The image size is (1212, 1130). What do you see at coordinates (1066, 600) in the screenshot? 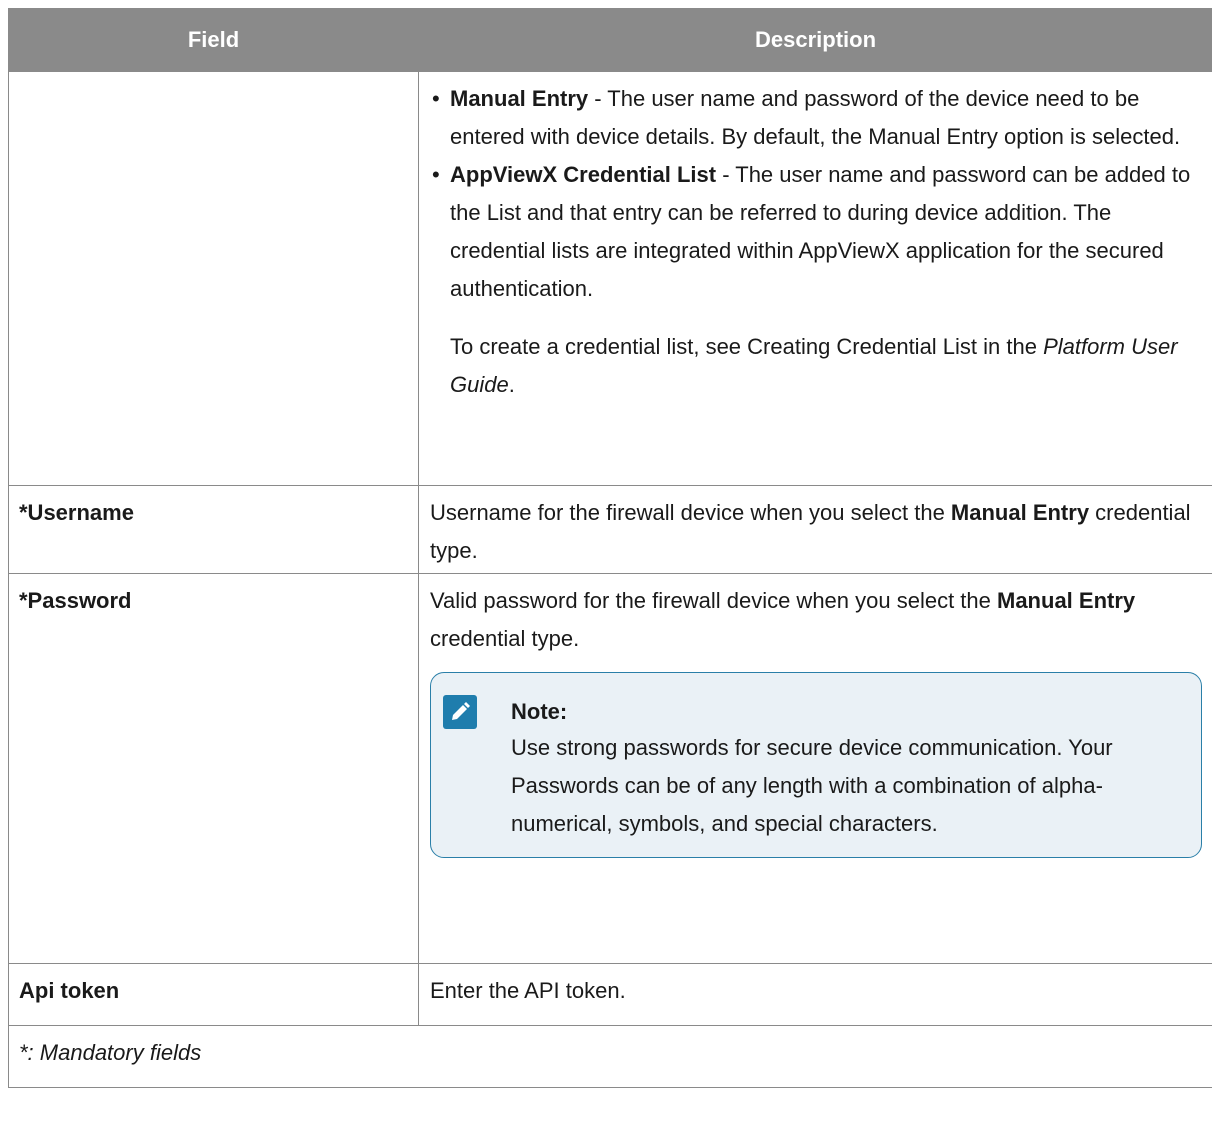
I see `password-desc-bold: Manual Entry` at bounding box center [1066, 600].